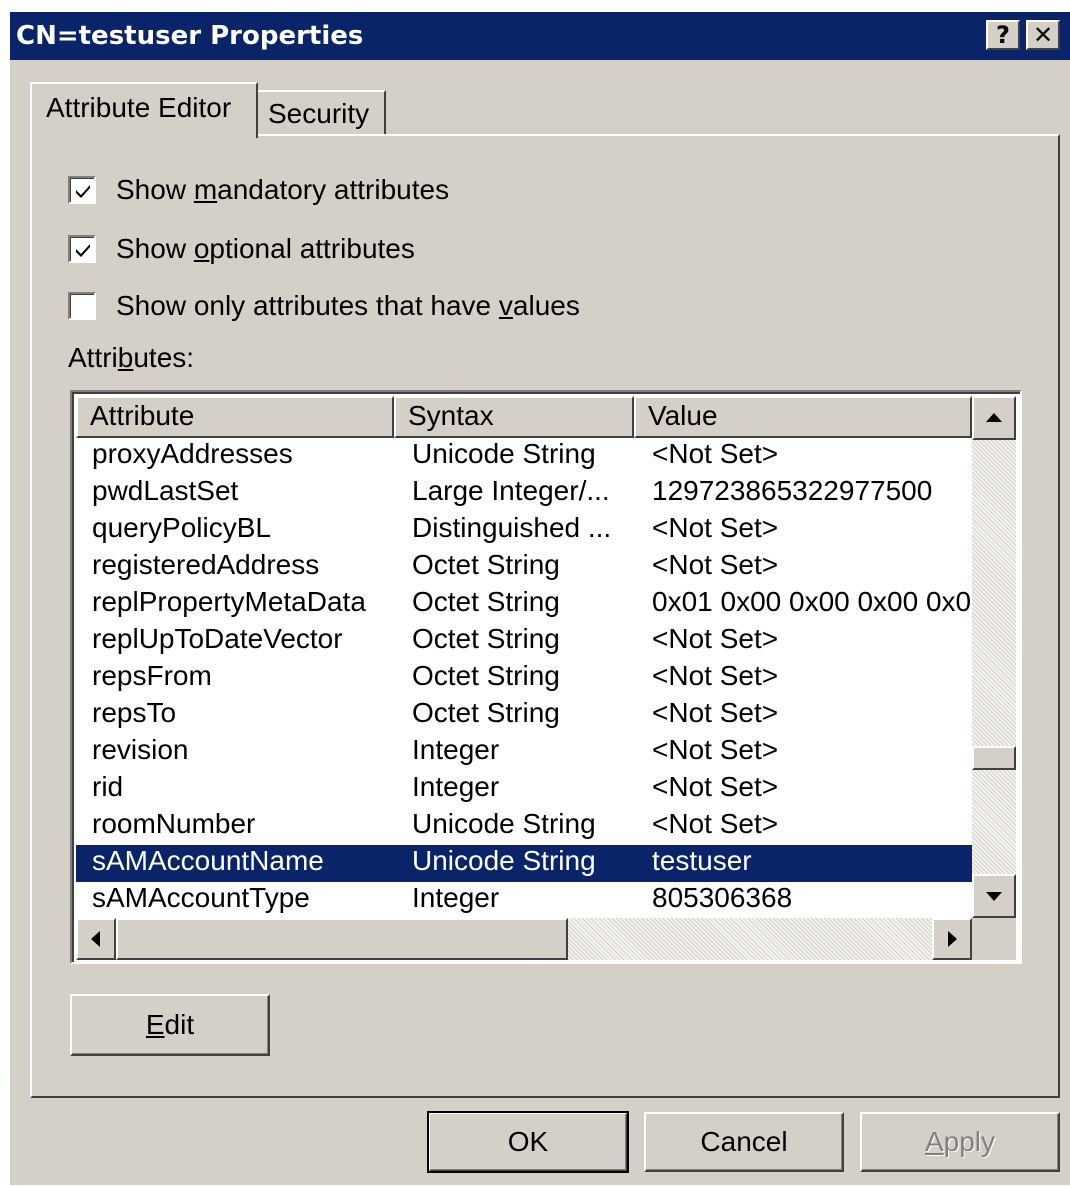 The height and width of the screenshot is (1187, 1070). What do you see at coordinates (152, 675) in the screenshot?
I see `cell-attribute: repsFrom` at bounding box center [152, 675].